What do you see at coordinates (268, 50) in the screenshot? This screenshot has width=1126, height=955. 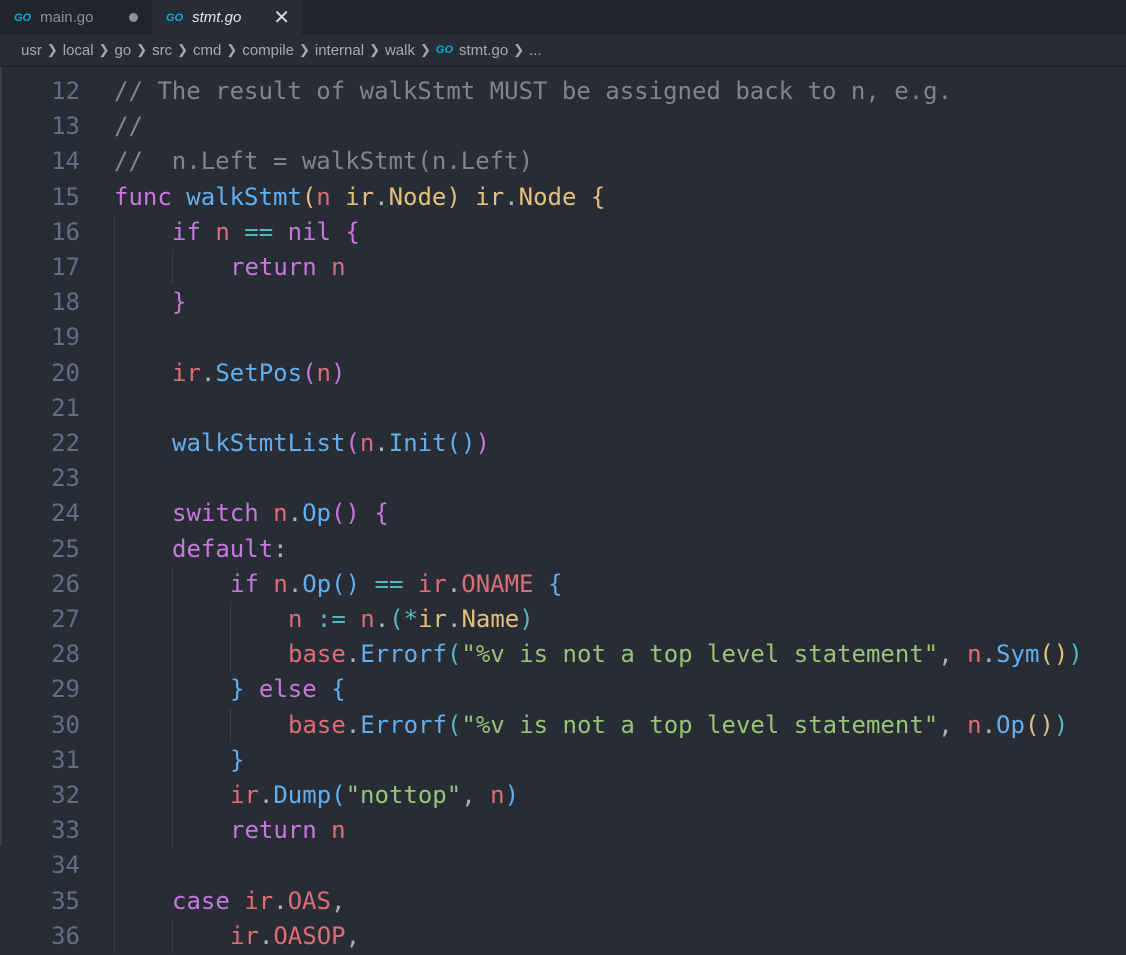 I see `breadcrumb-item-compile: compile` at bounding box center [268, 50].